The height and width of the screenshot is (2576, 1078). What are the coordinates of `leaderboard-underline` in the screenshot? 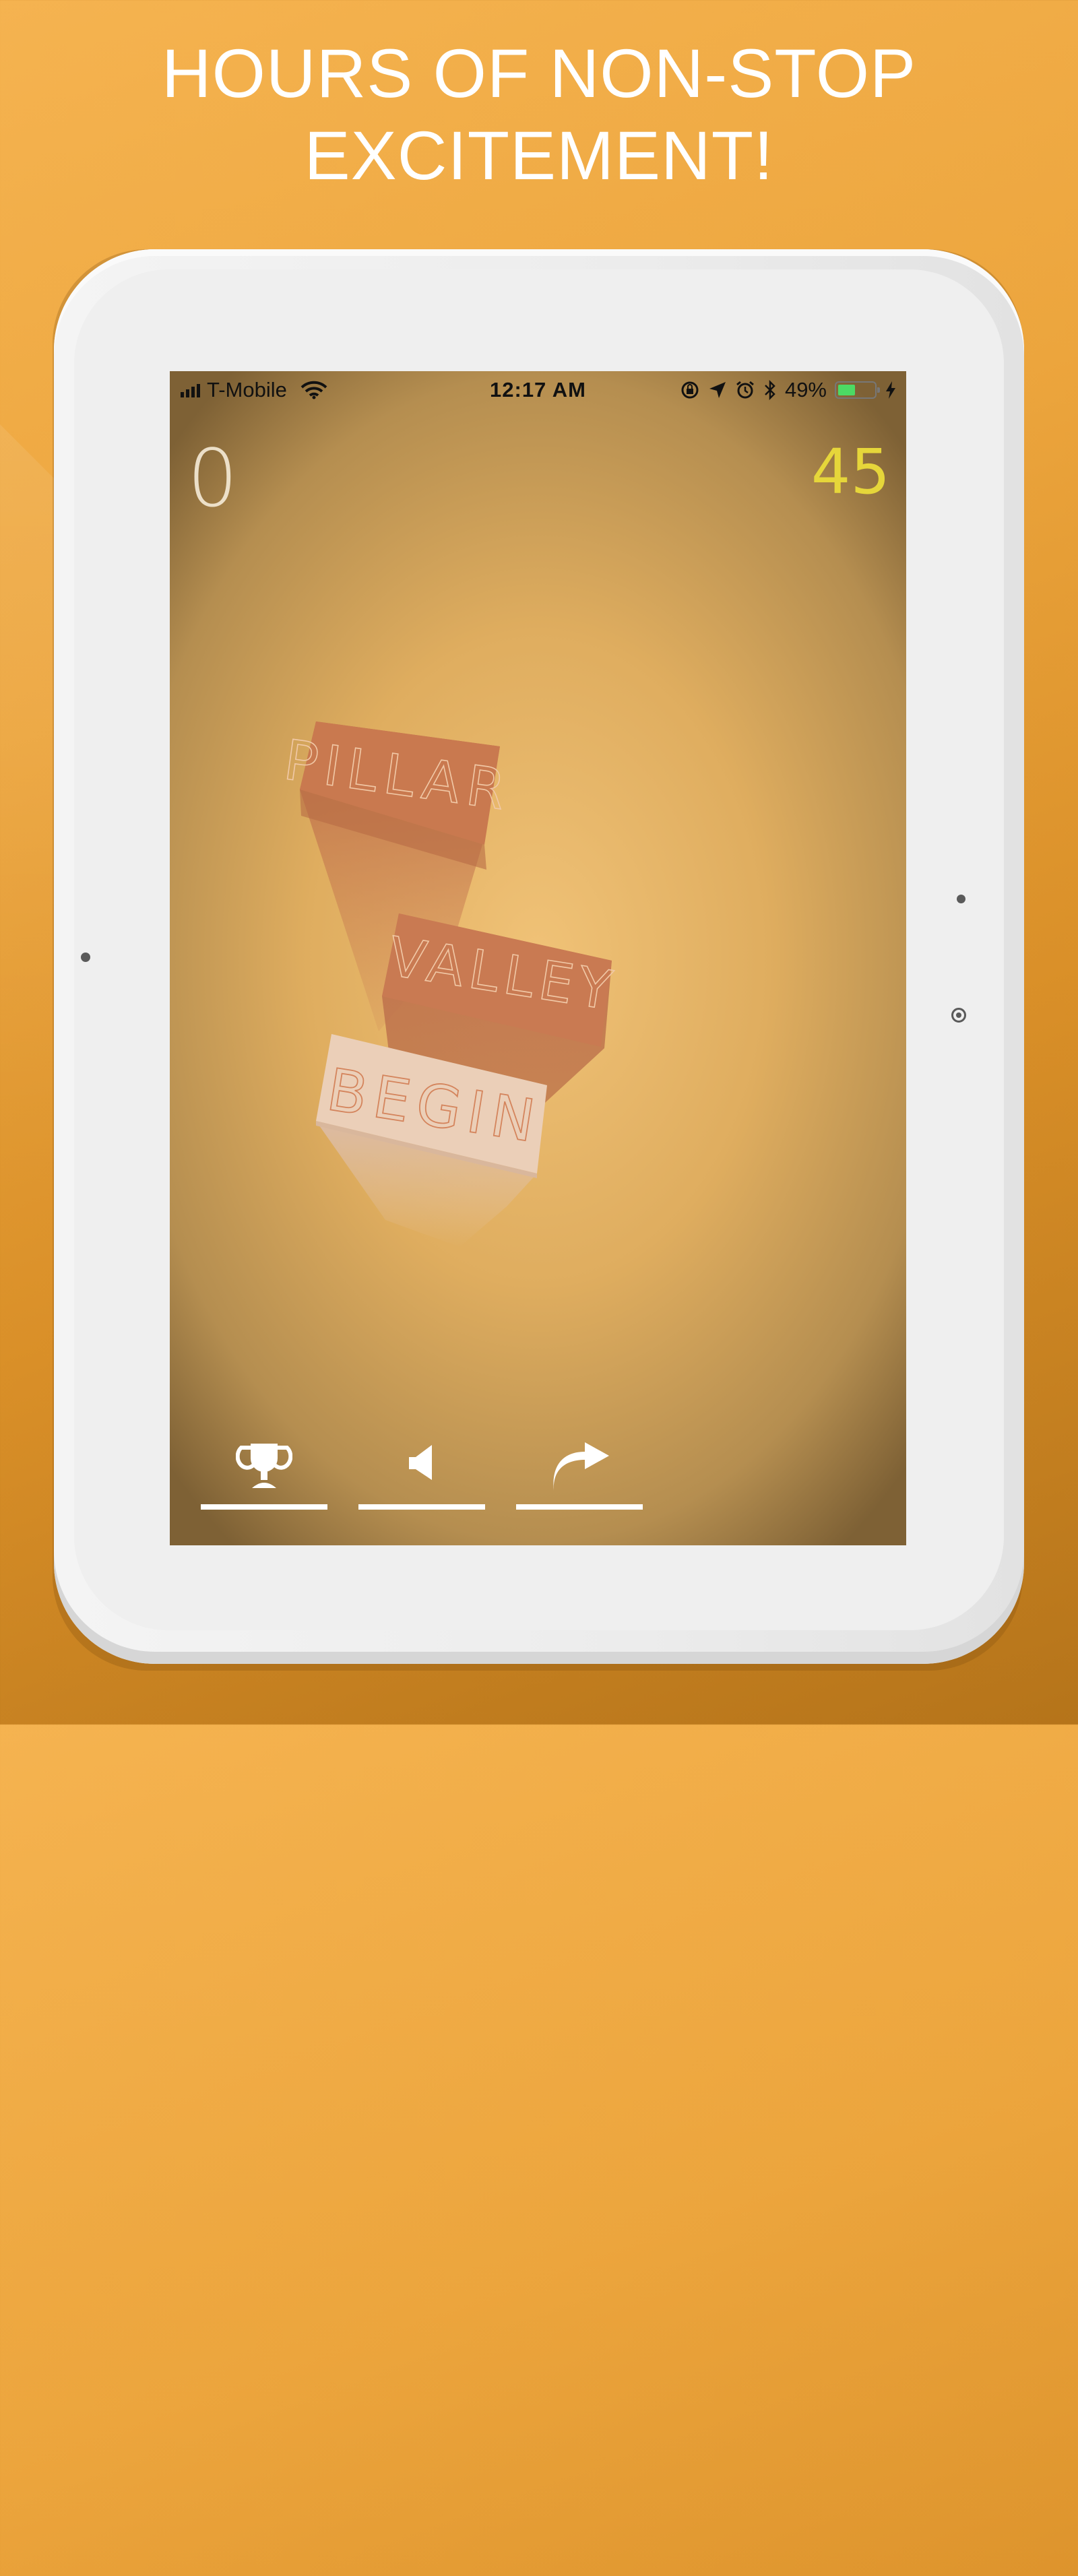 It's located at (264, 1507).